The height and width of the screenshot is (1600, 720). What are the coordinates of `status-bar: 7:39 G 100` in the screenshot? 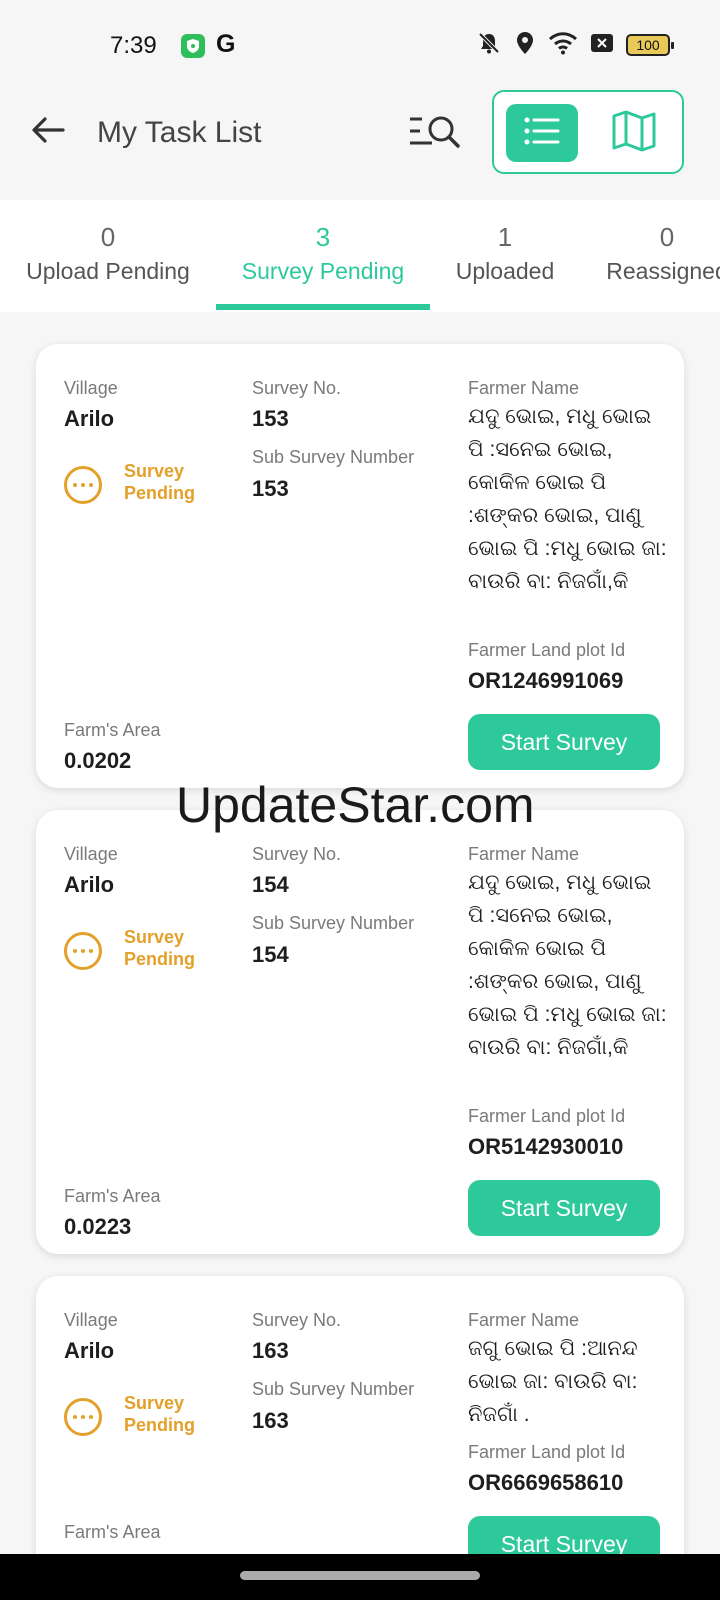 It's located at (360, 45).